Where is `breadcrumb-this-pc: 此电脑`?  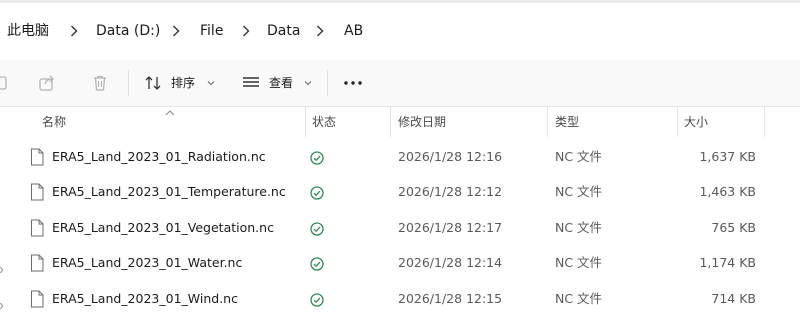
breadcrumb-this-pc: 此电脑 is located at coordinates (28, 31).